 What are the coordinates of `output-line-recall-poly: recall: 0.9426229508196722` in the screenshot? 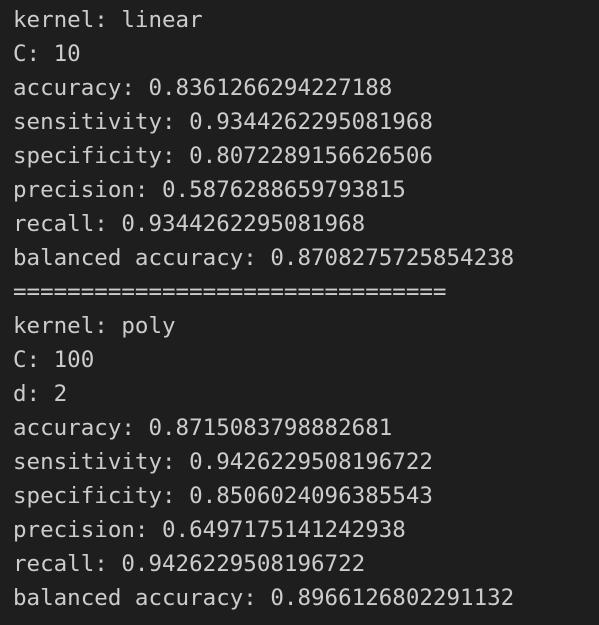 It's located at (189, 564).